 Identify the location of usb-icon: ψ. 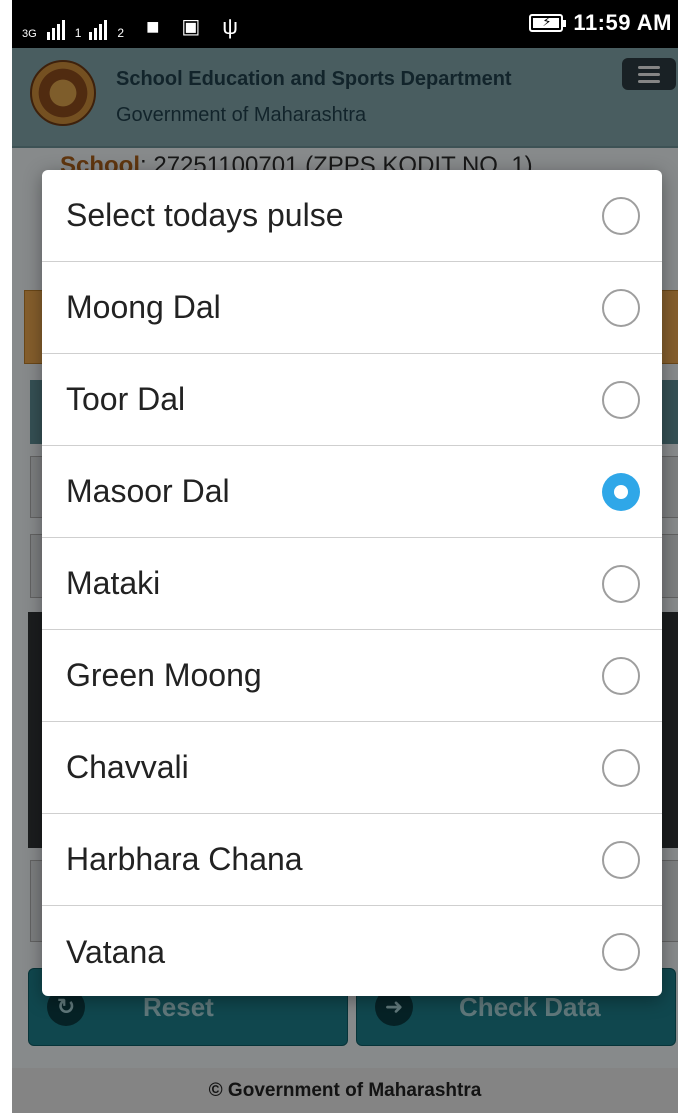
(230, 26).